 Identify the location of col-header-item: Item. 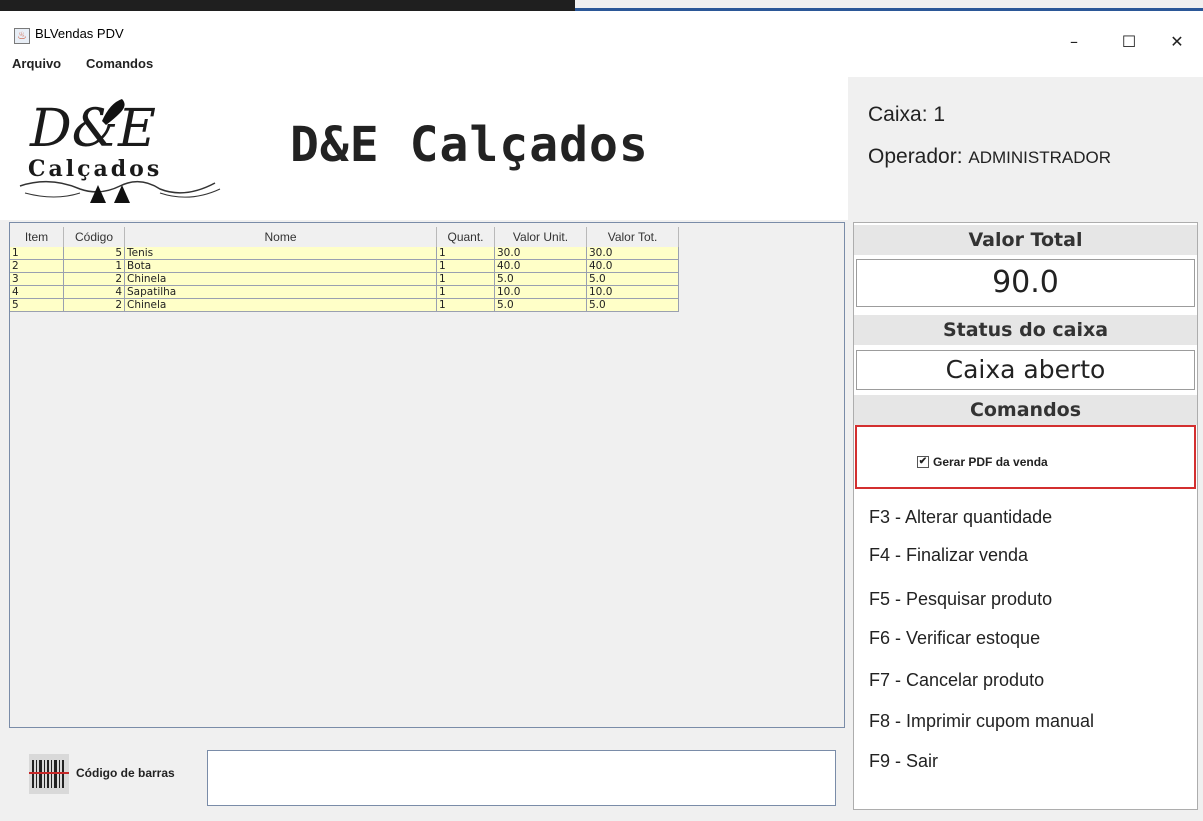
(37, 237).